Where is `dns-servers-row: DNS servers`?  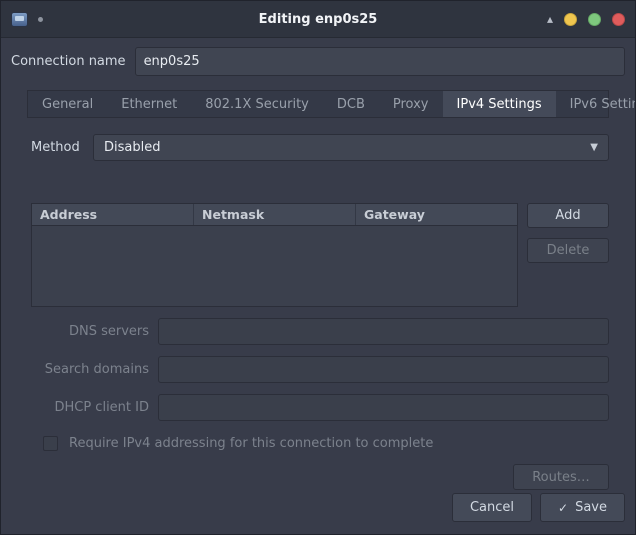
dns-servers-row: DNS servers is located at coordinates (320, 331).